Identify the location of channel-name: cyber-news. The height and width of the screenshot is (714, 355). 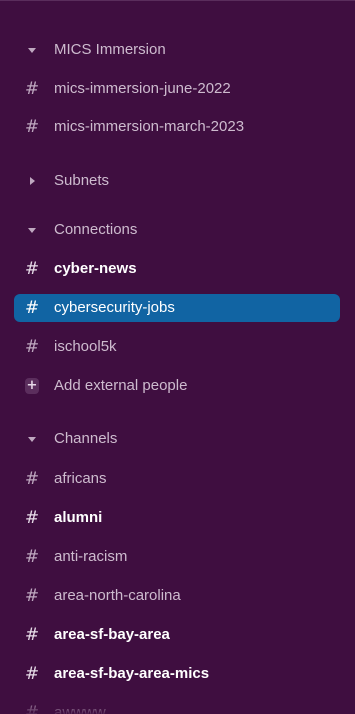
(95, 268).